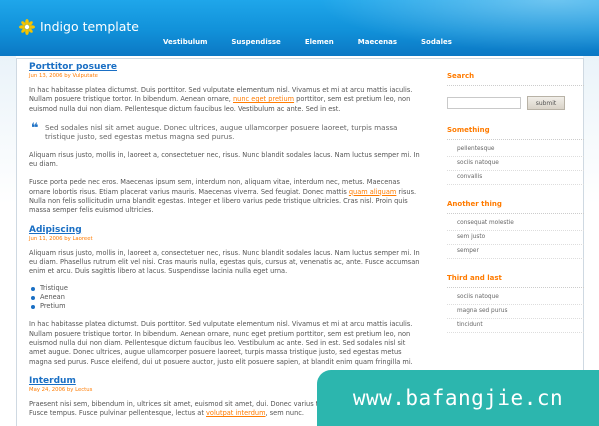 The image size is (599, 426). What do you see at coordinates (225, 230) in the screenshot?
I see `post-title-adipiscing: Adipiscing` at bounding box center [225, 230].